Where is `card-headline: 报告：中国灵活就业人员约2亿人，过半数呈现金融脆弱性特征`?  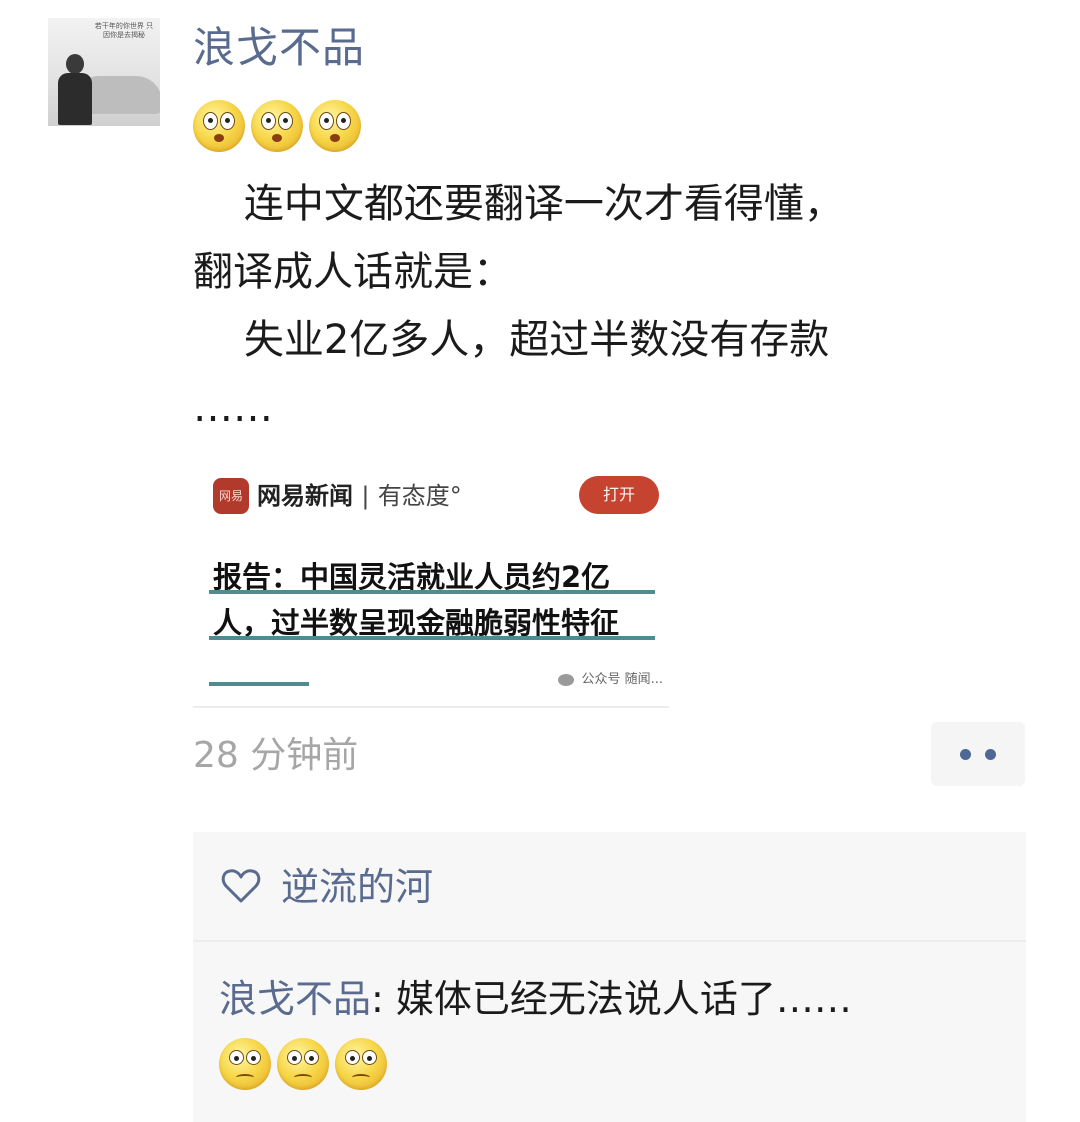 card-headline: 报告：中国灵活就业人员约2亿人，过半数呈现金融脆弱性特征 is located at coordinates (433, 600).